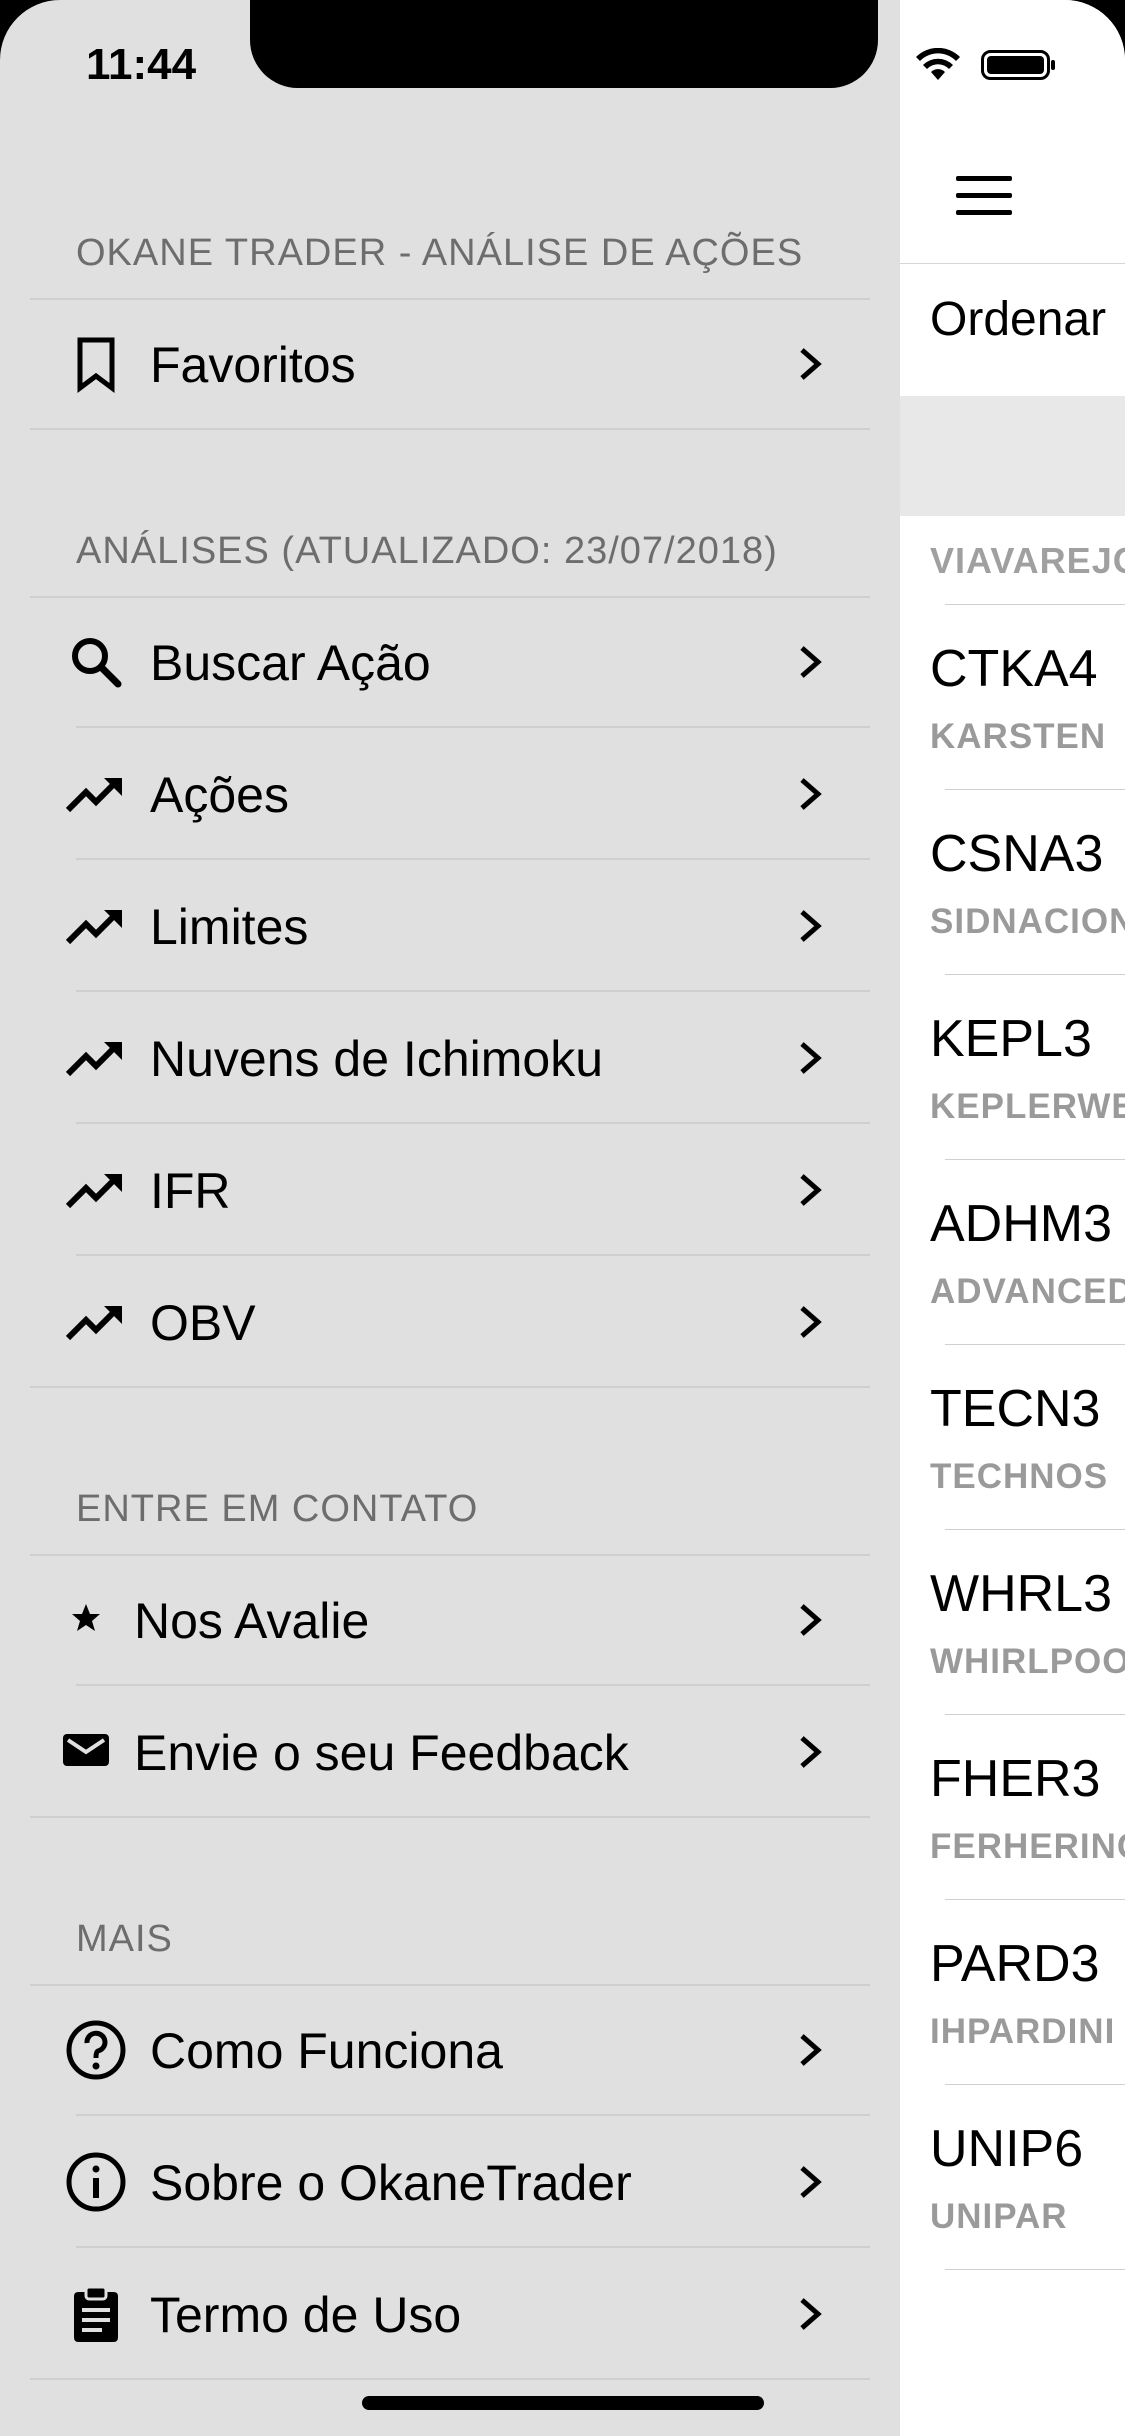  I want to click on stock-name: ADVANCED, so click(1027, 1291).